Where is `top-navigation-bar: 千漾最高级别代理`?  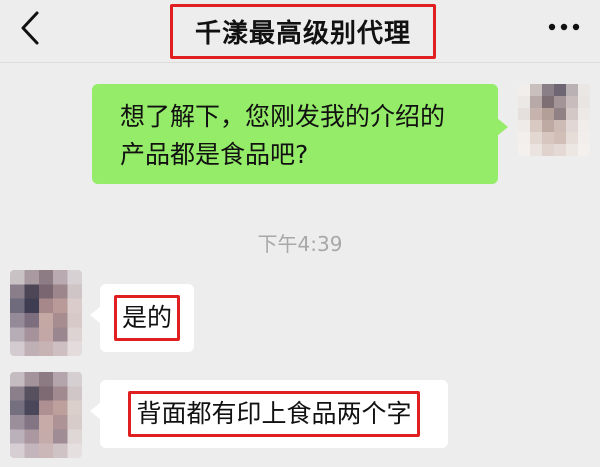 top-navigation-bar: 千漾最高级别代理 is located at coordinates (300, 31).